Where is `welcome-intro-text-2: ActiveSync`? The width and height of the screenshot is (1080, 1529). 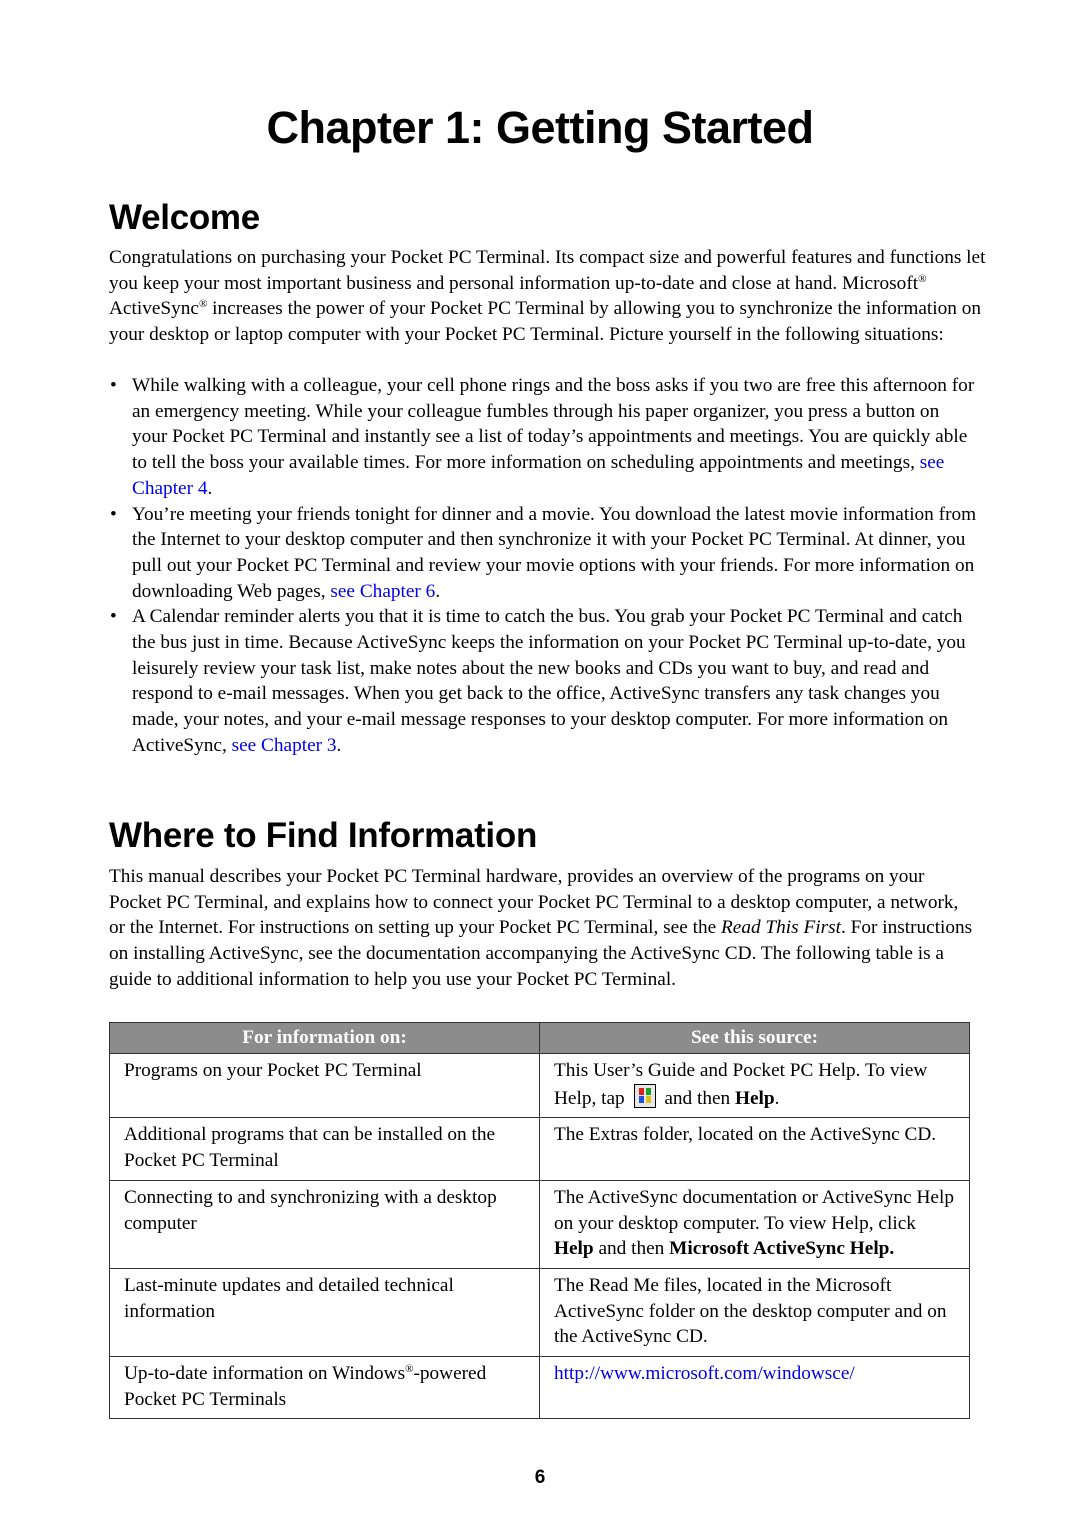
welcome-intro-text-2: ActiveSync is located at coordinates (154, 309).